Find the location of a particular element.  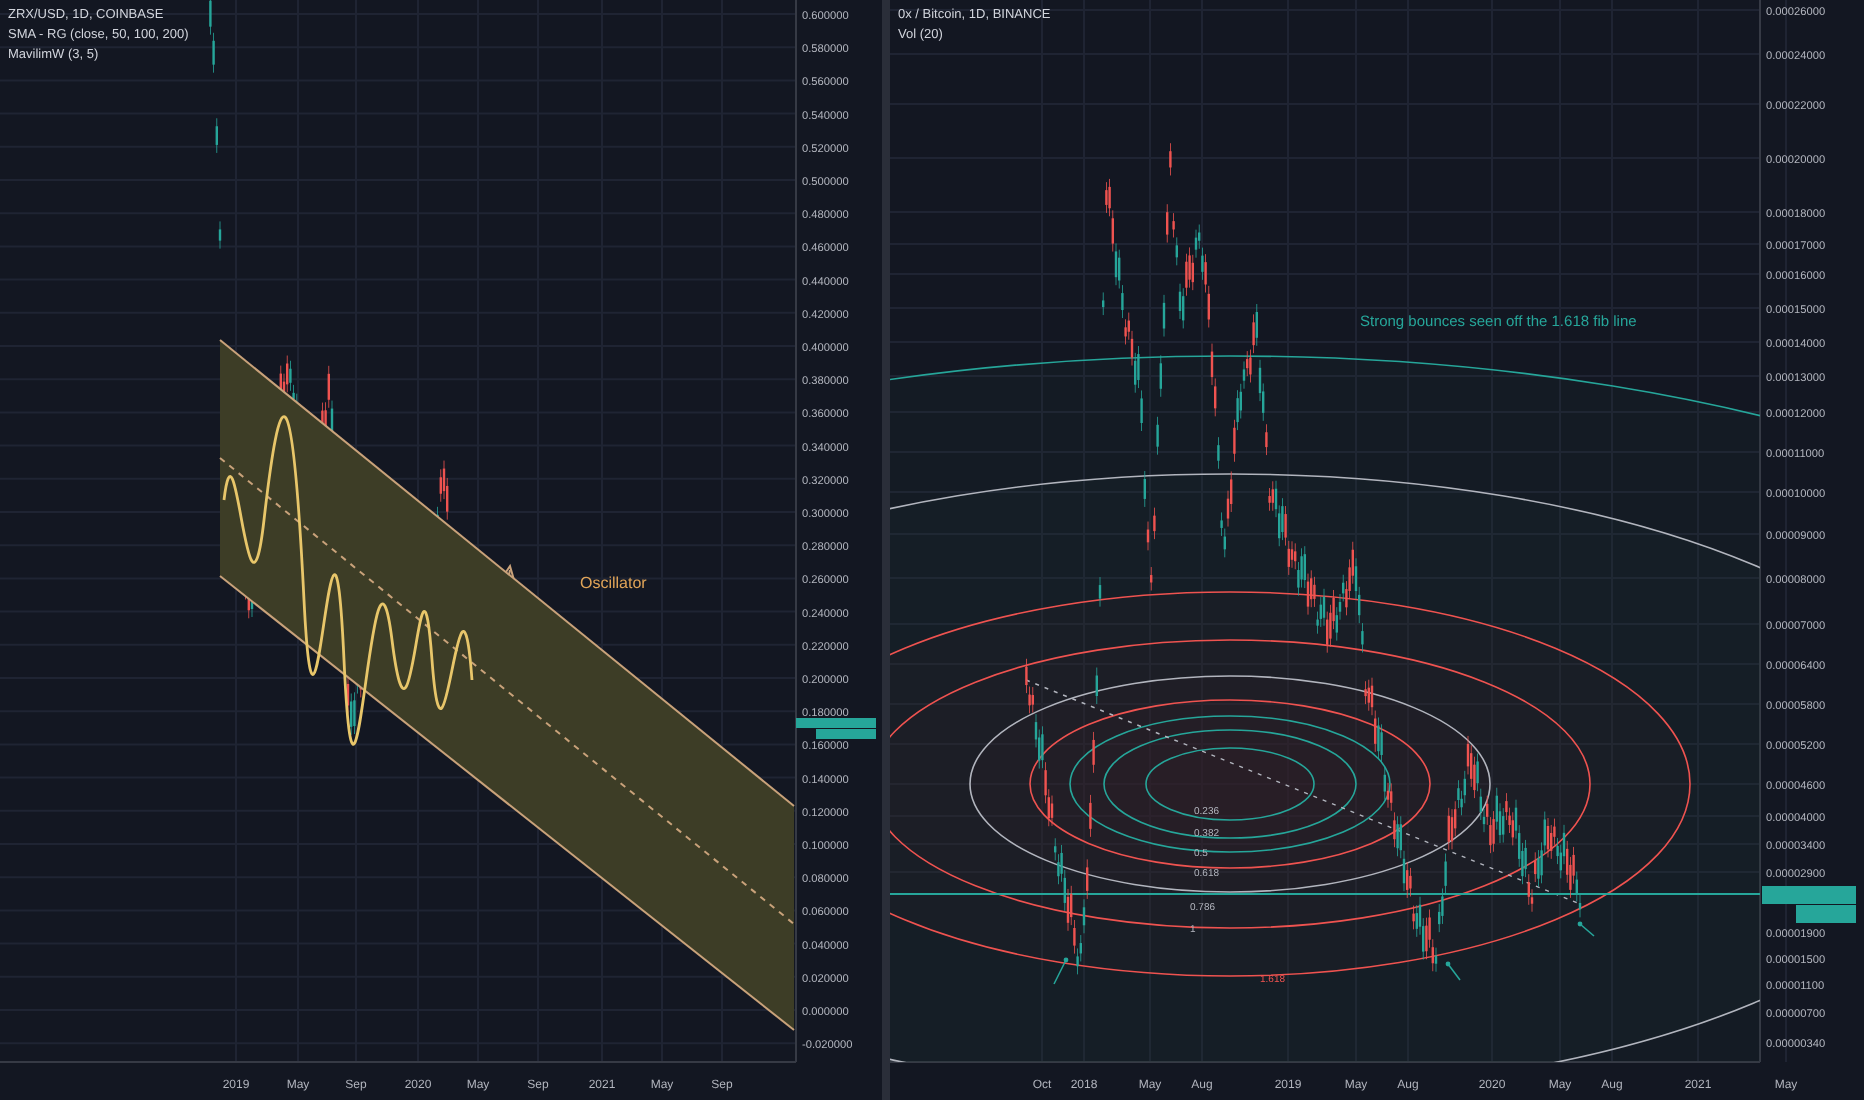

chart-annotation: Oscillator is located at coordinates (613, 583).